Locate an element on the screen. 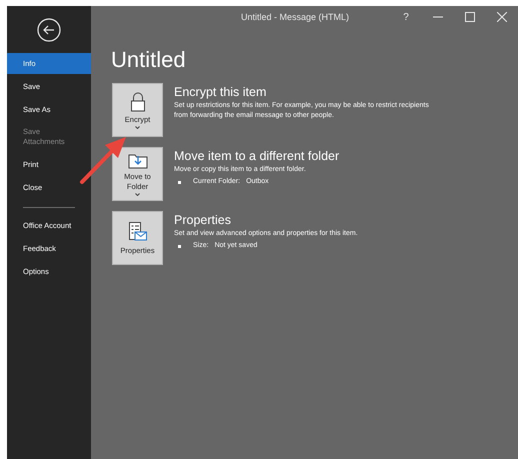 The image size is (518, 459). lock-icon is located at coordinates (138, 102).